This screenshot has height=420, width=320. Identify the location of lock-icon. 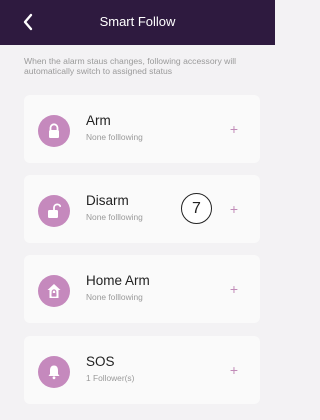
(54, 131).